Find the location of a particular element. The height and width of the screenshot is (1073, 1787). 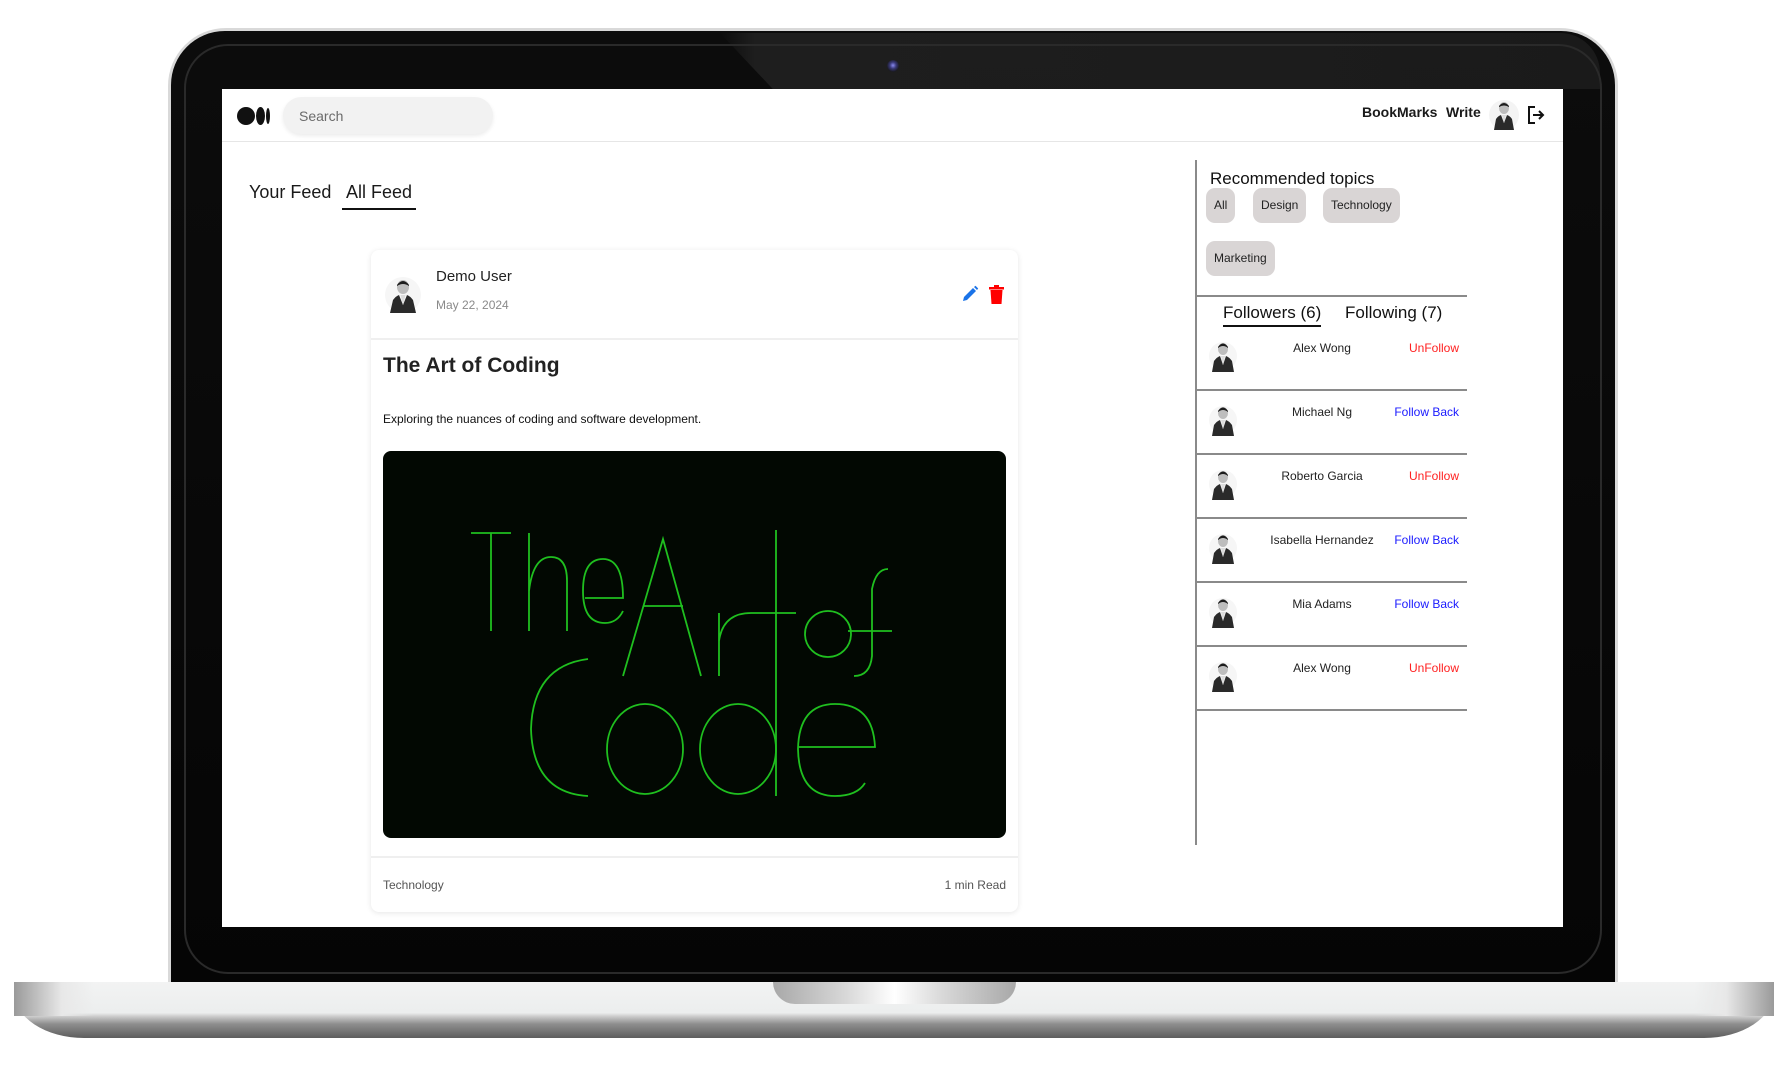

glyph-o1 is located at coordinates (828, 634).